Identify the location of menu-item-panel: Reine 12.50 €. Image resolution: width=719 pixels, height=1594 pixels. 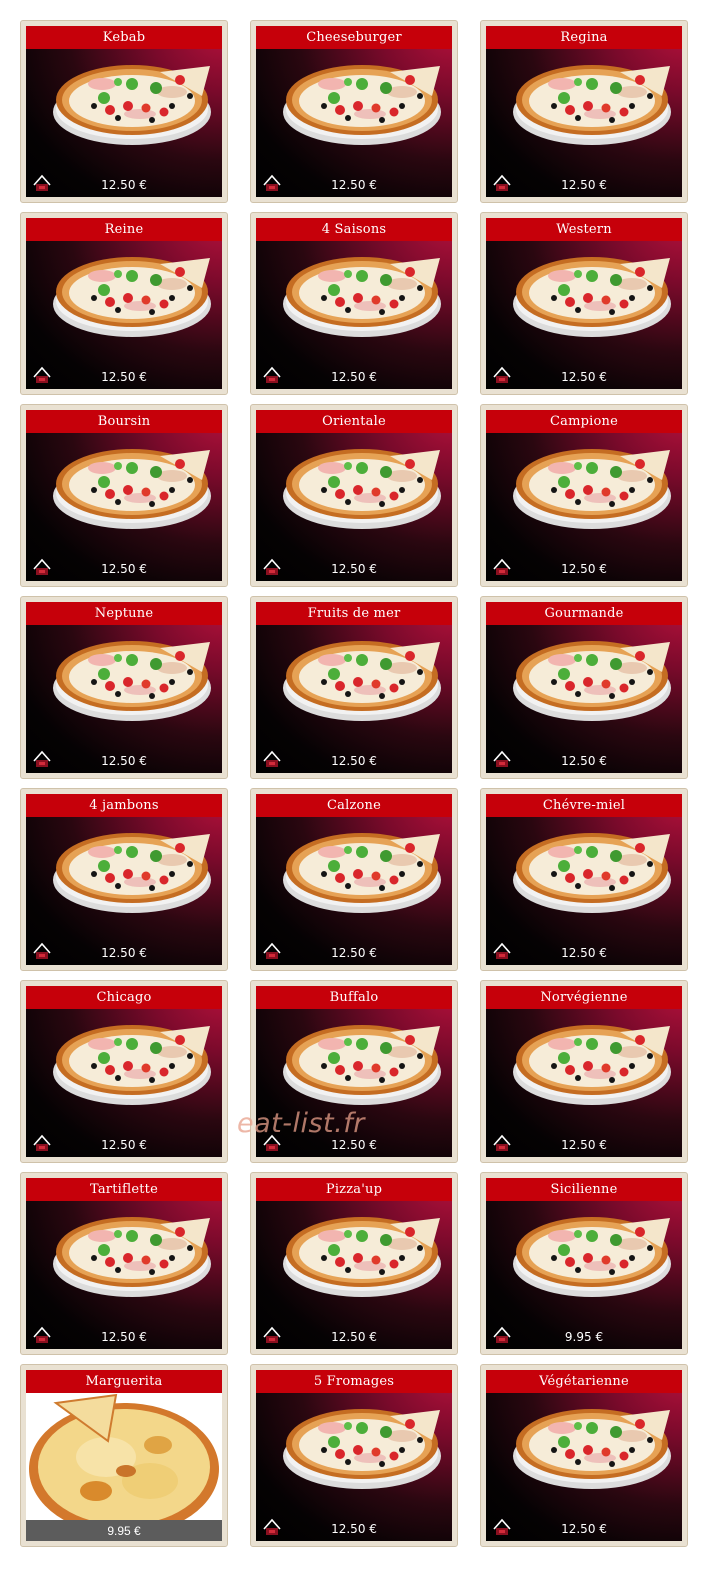
(124, 303).